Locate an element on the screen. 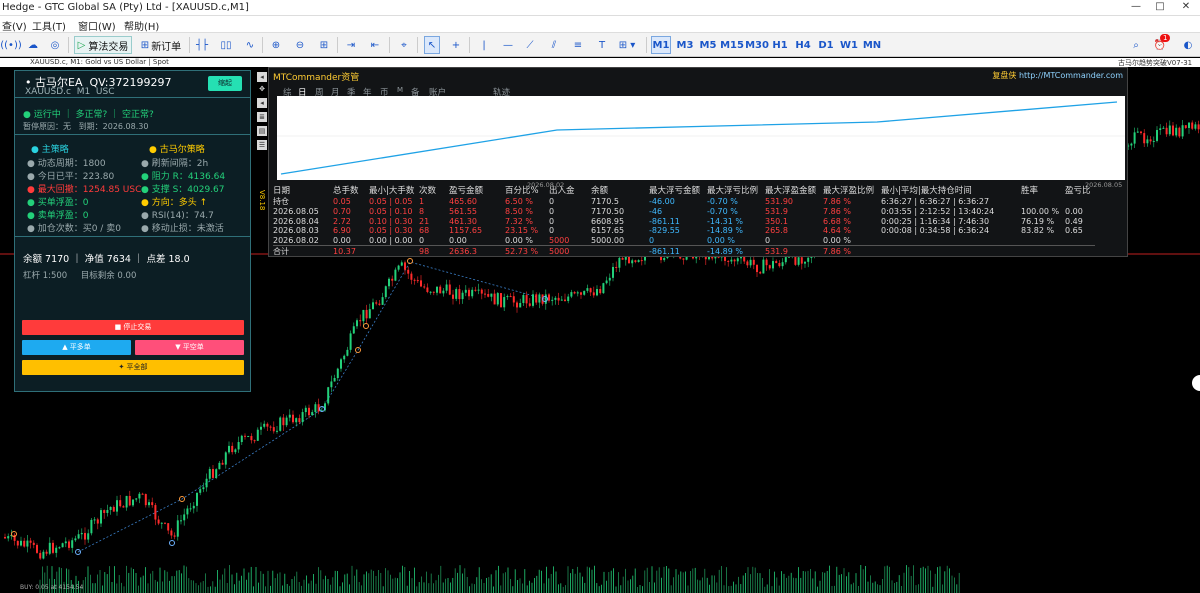 The height and width of the screenshot is (593, 1200). grid-icon: ⊞ is located at coordinates (324, 45).